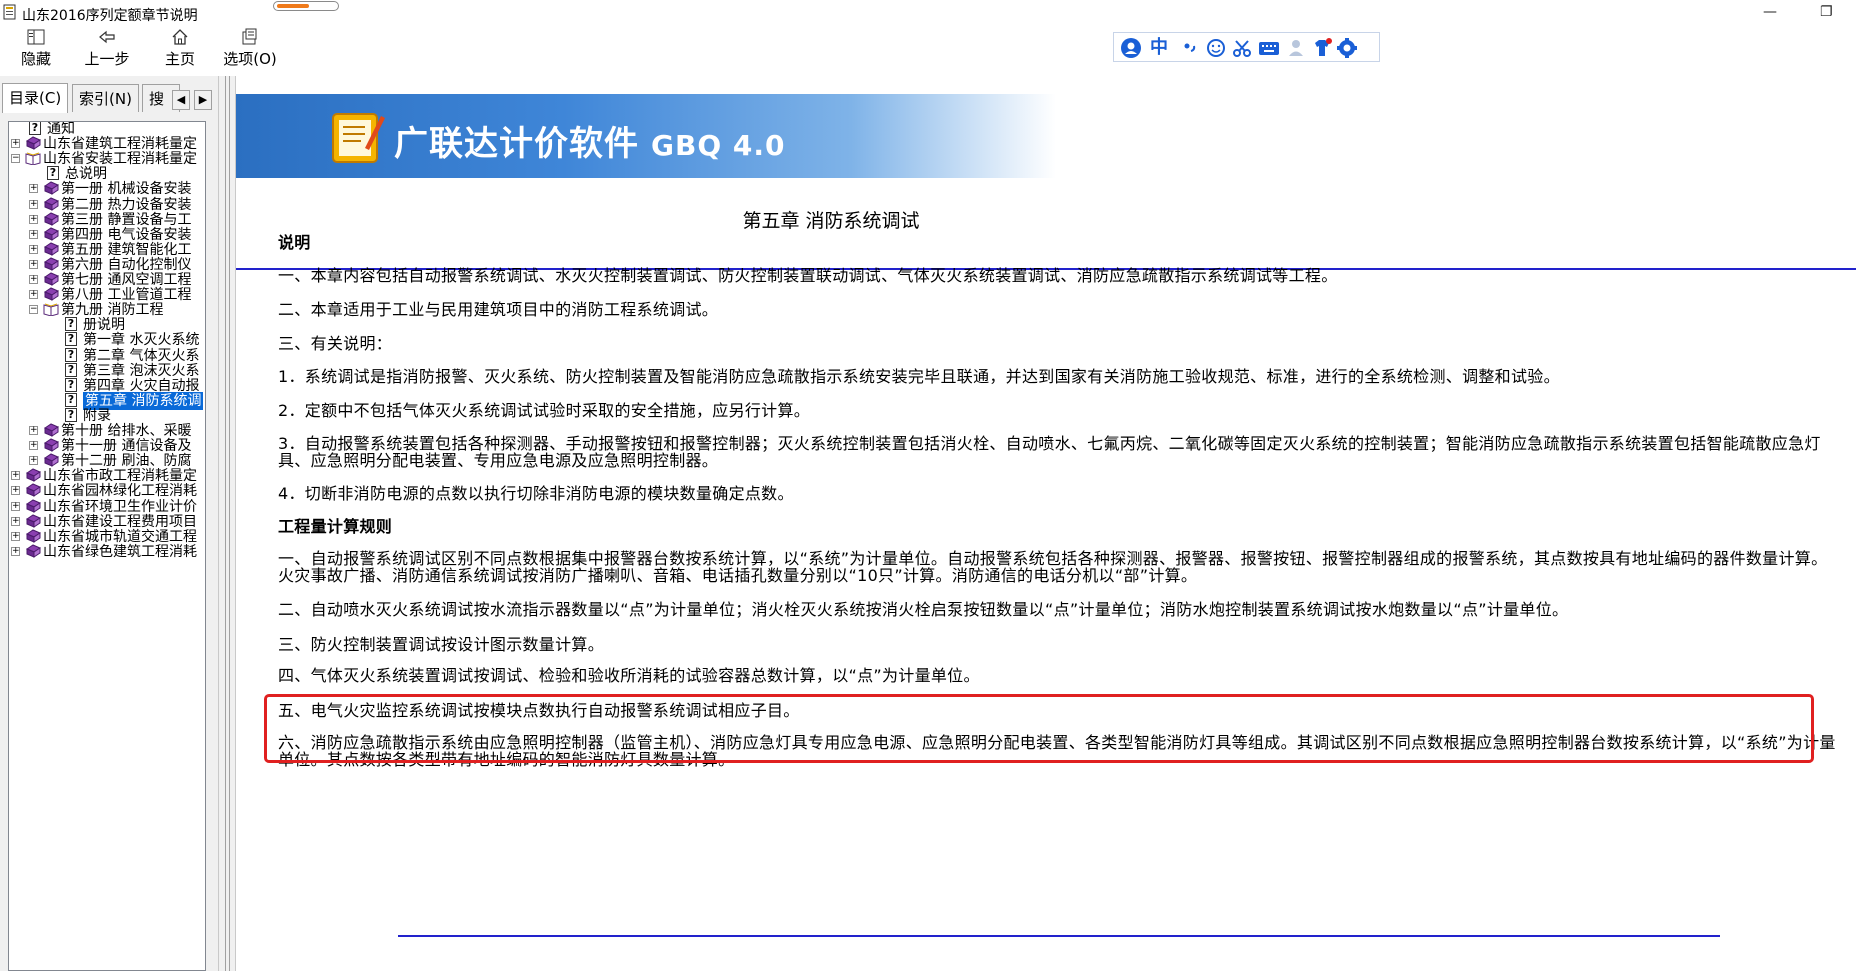 The image size is (1856, 971). Describe the element at coordinates (250, 59) in the screenshot. I see `options-label: 选项(O)` at that location.